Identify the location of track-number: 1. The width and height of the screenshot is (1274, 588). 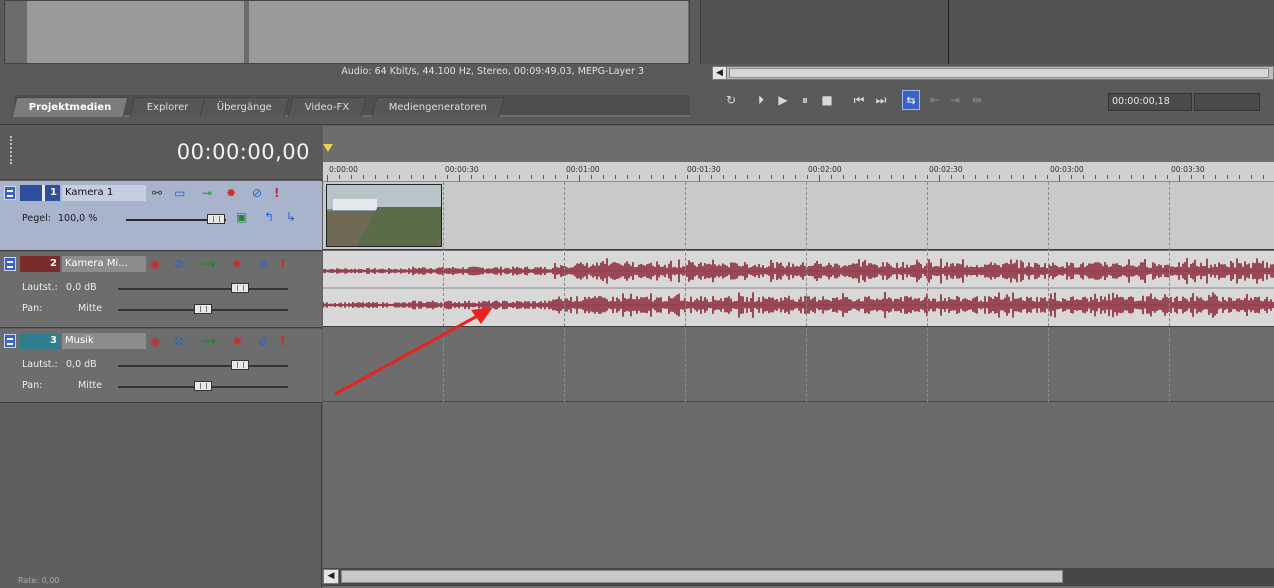
(40, 193).